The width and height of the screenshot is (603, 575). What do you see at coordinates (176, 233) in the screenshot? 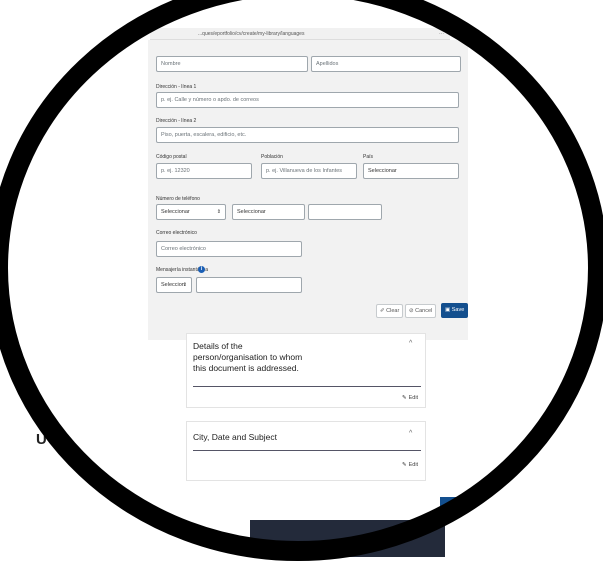
I see `correo-label: Correo electrónico` at bounding box center [176, 233].